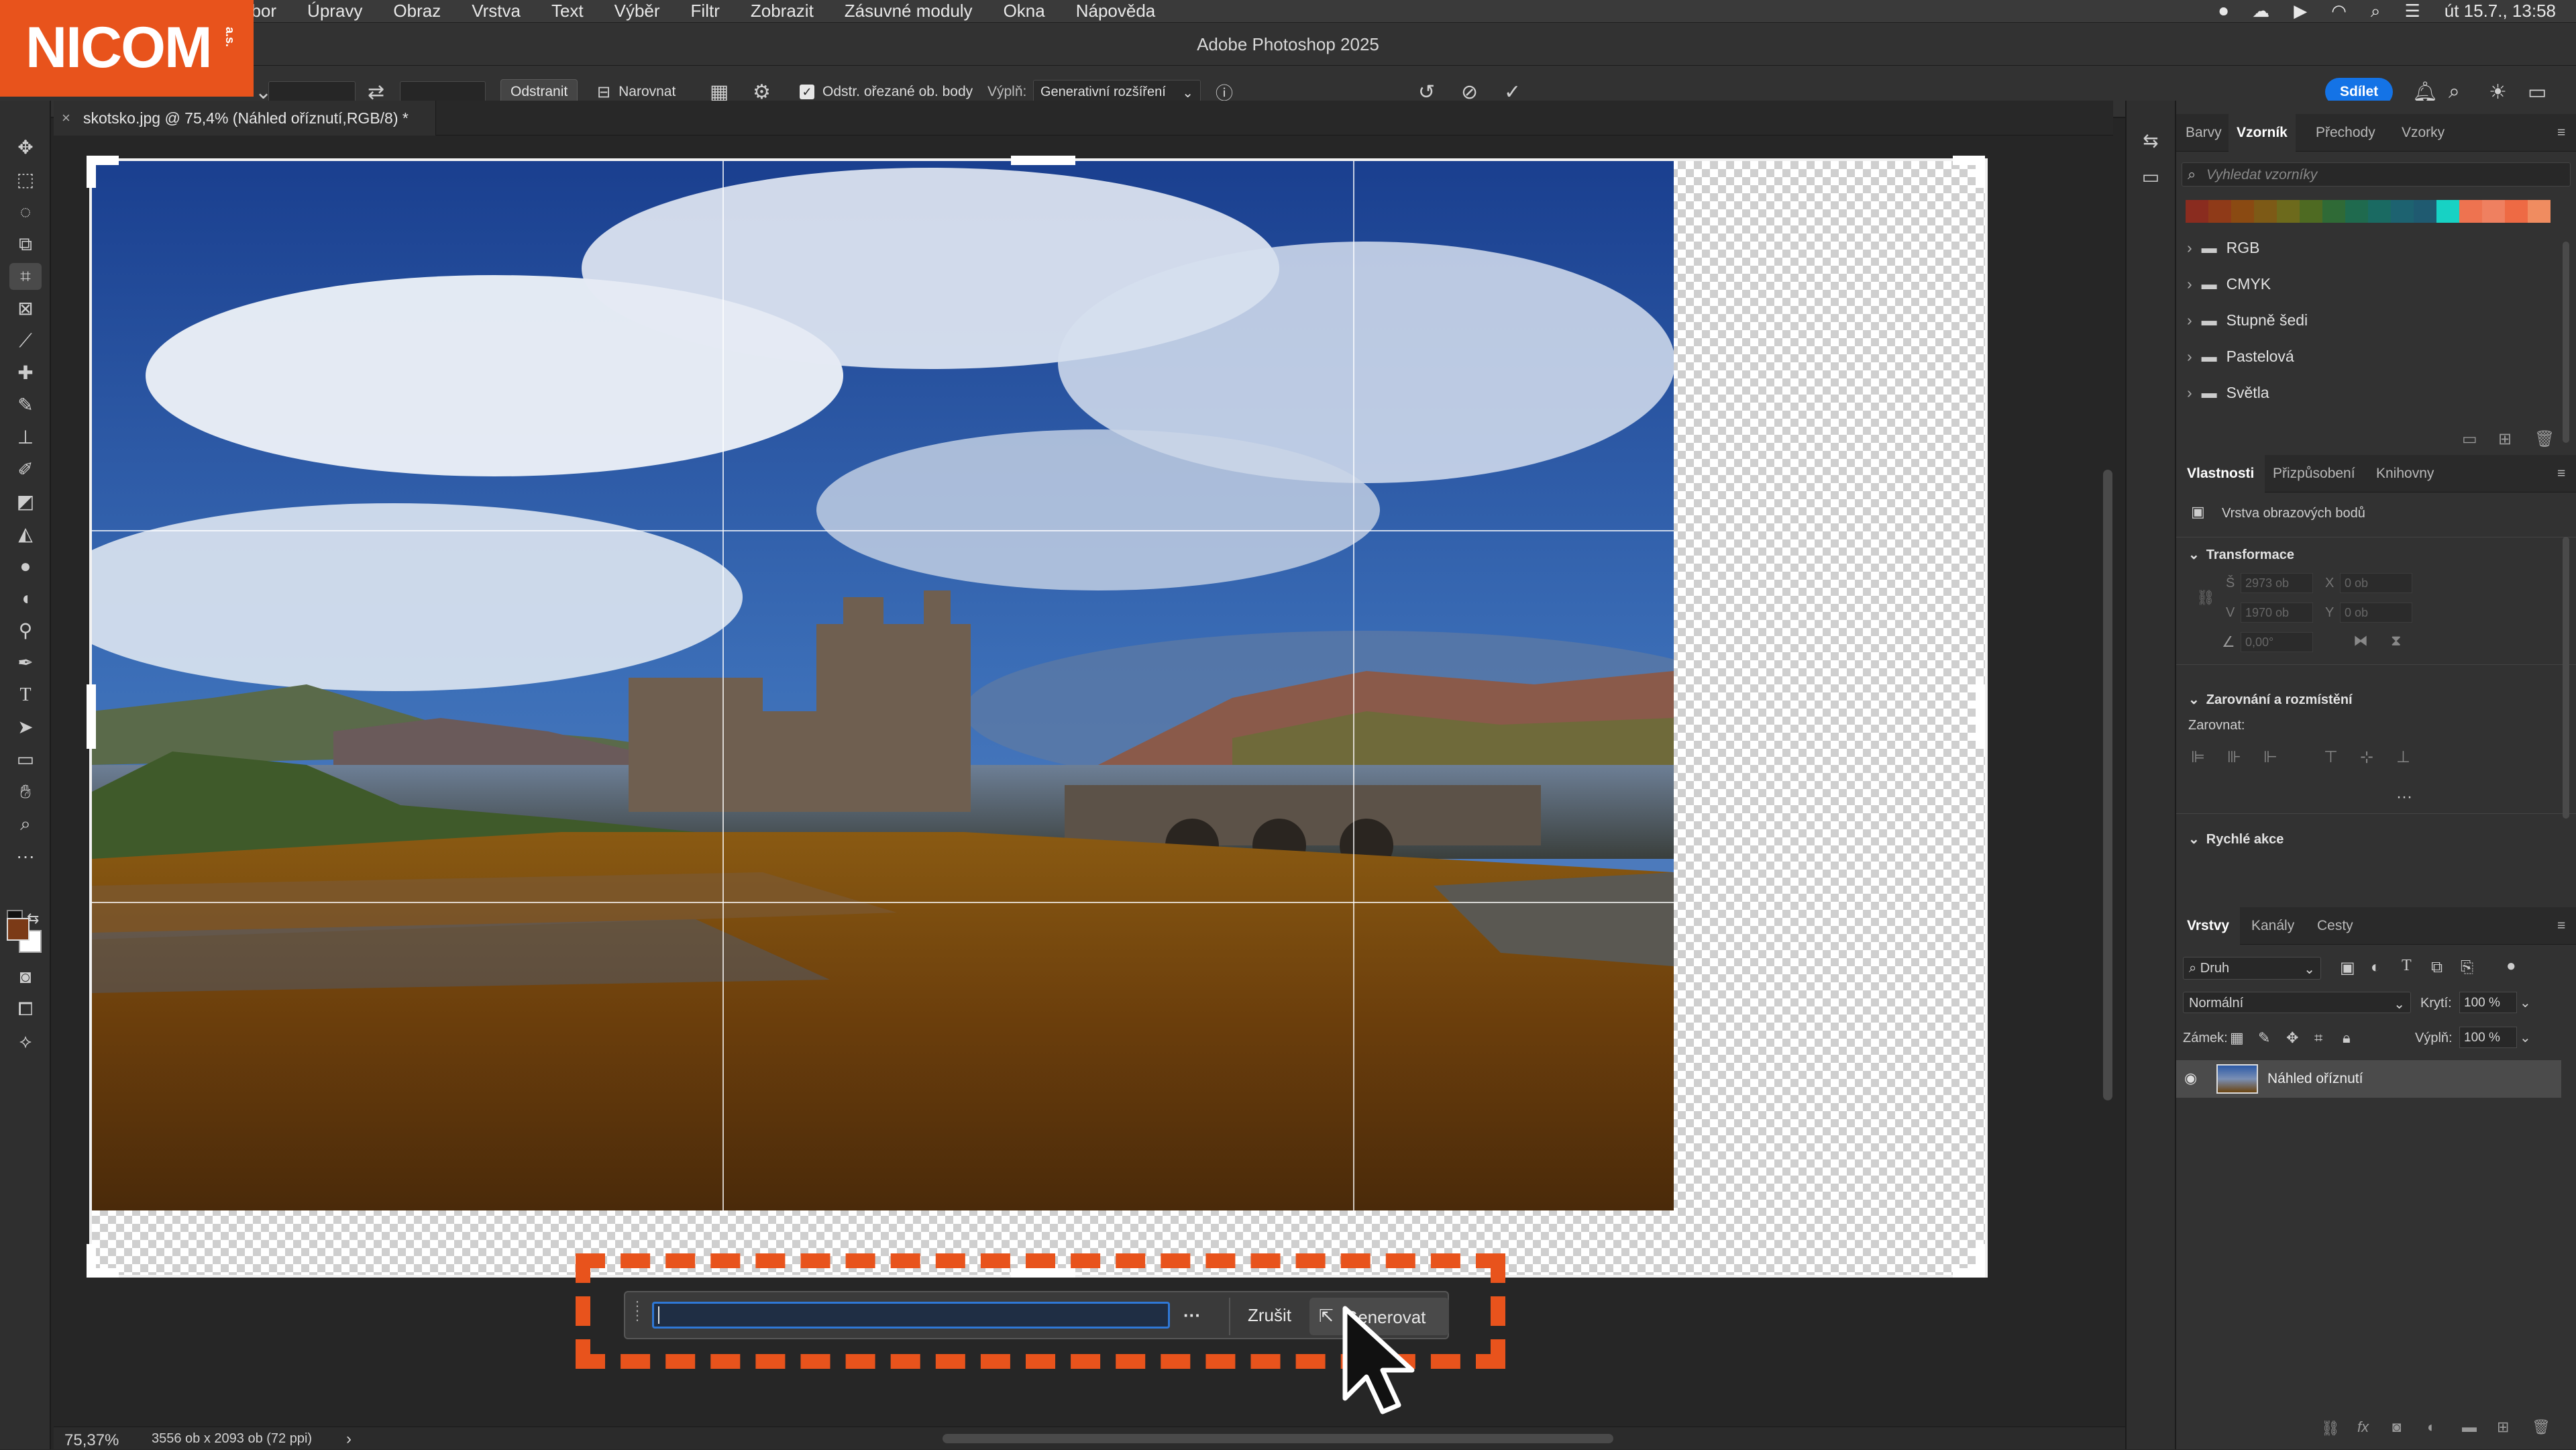 The height and width of the screenshot is (1450, 2576). Describe the element at coordinates (2376, 583) in the screenshot. I see `x-field: 0 ob` at that location.